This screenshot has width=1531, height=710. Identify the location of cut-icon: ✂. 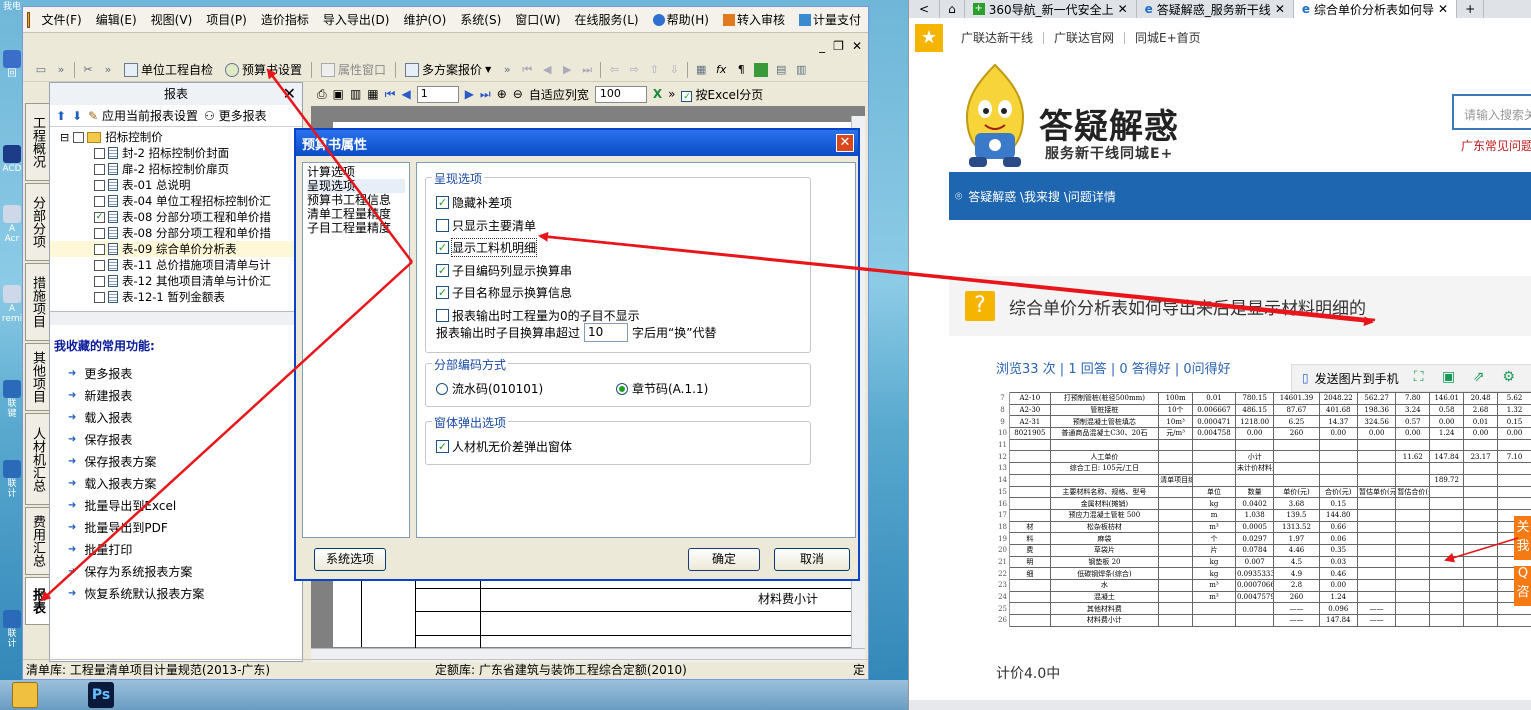
(88, 70).